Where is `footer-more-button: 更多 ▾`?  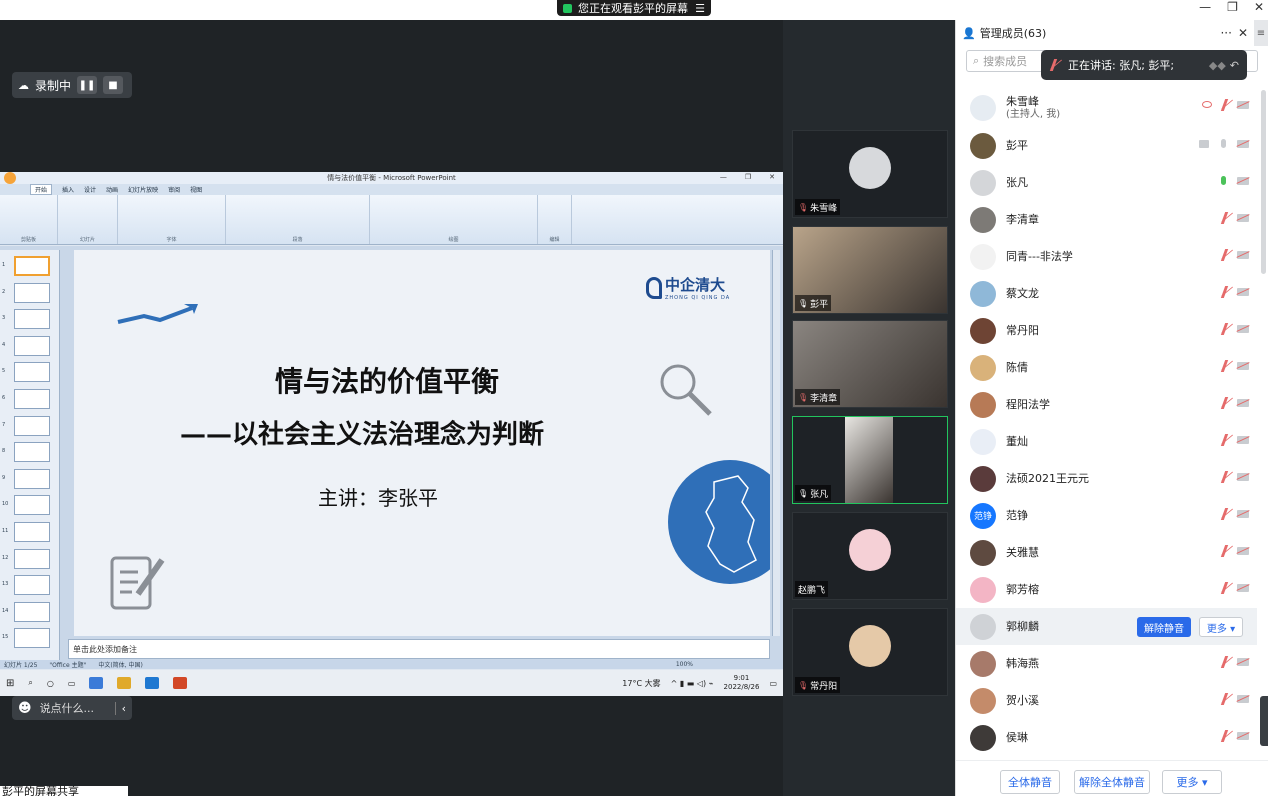
footer-more-button: 更多 ▾ is located at coordinates (1192, 782).